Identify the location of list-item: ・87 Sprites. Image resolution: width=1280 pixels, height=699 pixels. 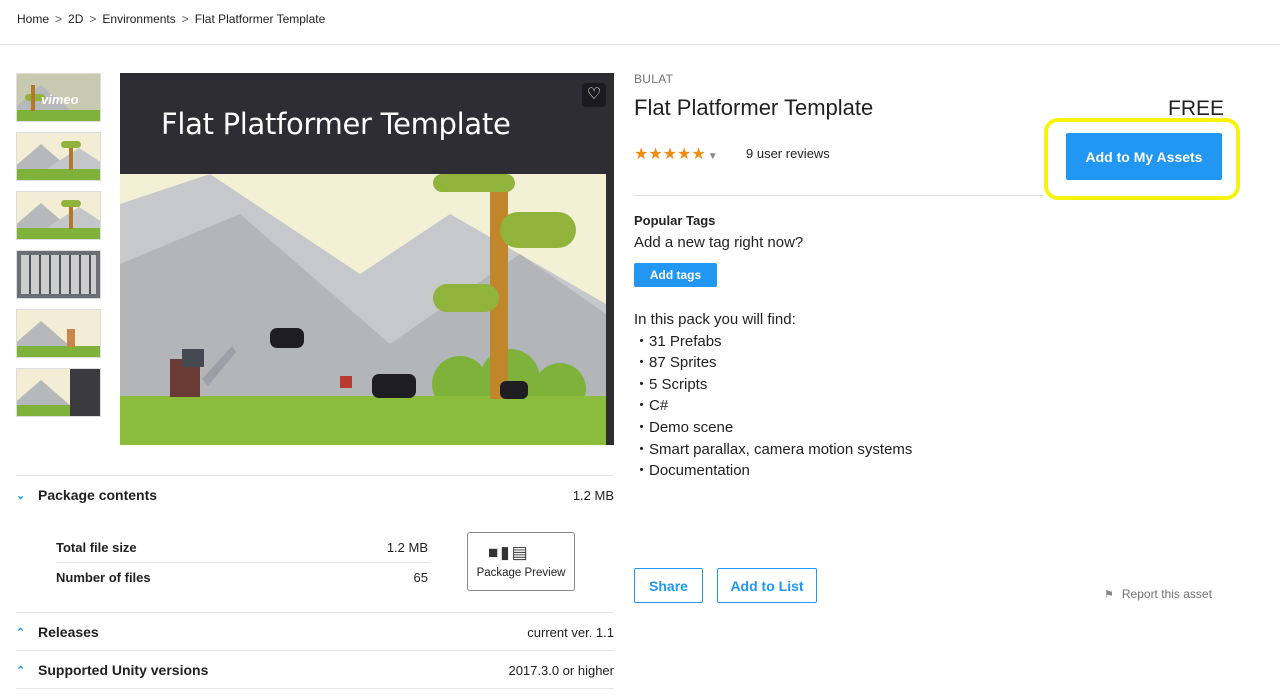
(675, 363).